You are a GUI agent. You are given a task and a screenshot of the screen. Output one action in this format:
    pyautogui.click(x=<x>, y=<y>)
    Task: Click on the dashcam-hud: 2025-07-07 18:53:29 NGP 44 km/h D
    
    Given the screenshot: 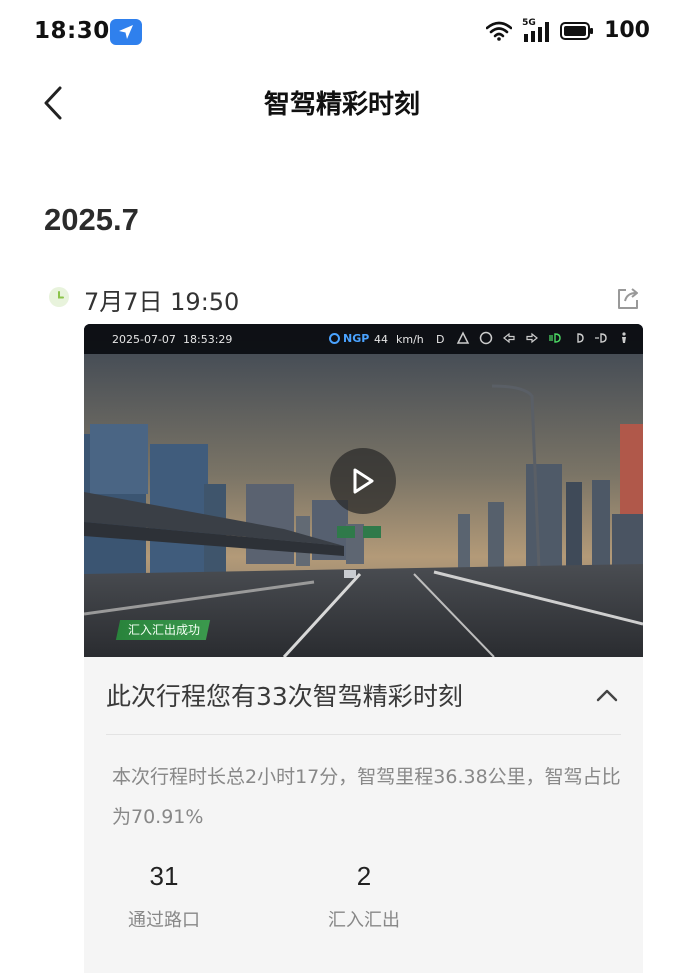 What is the action you would take?
    pyautogui.click(x=363, y=339)
    